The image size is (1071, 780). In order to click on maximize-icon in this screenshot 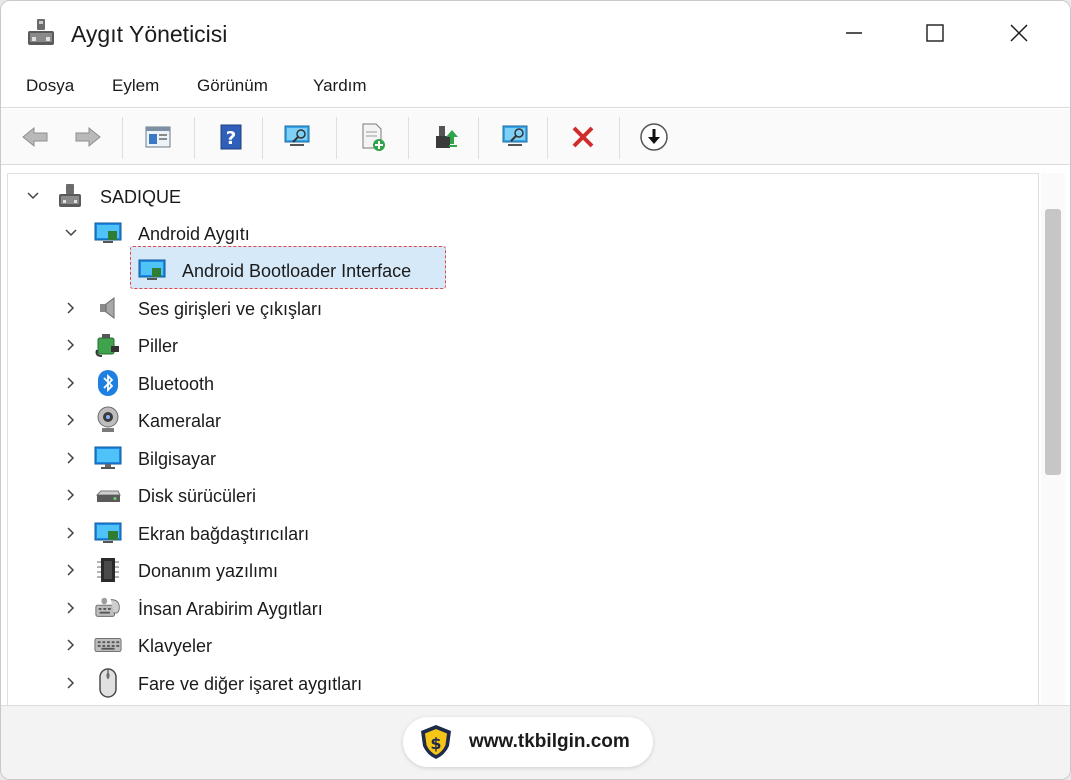, I will do `click(935, 33)`.